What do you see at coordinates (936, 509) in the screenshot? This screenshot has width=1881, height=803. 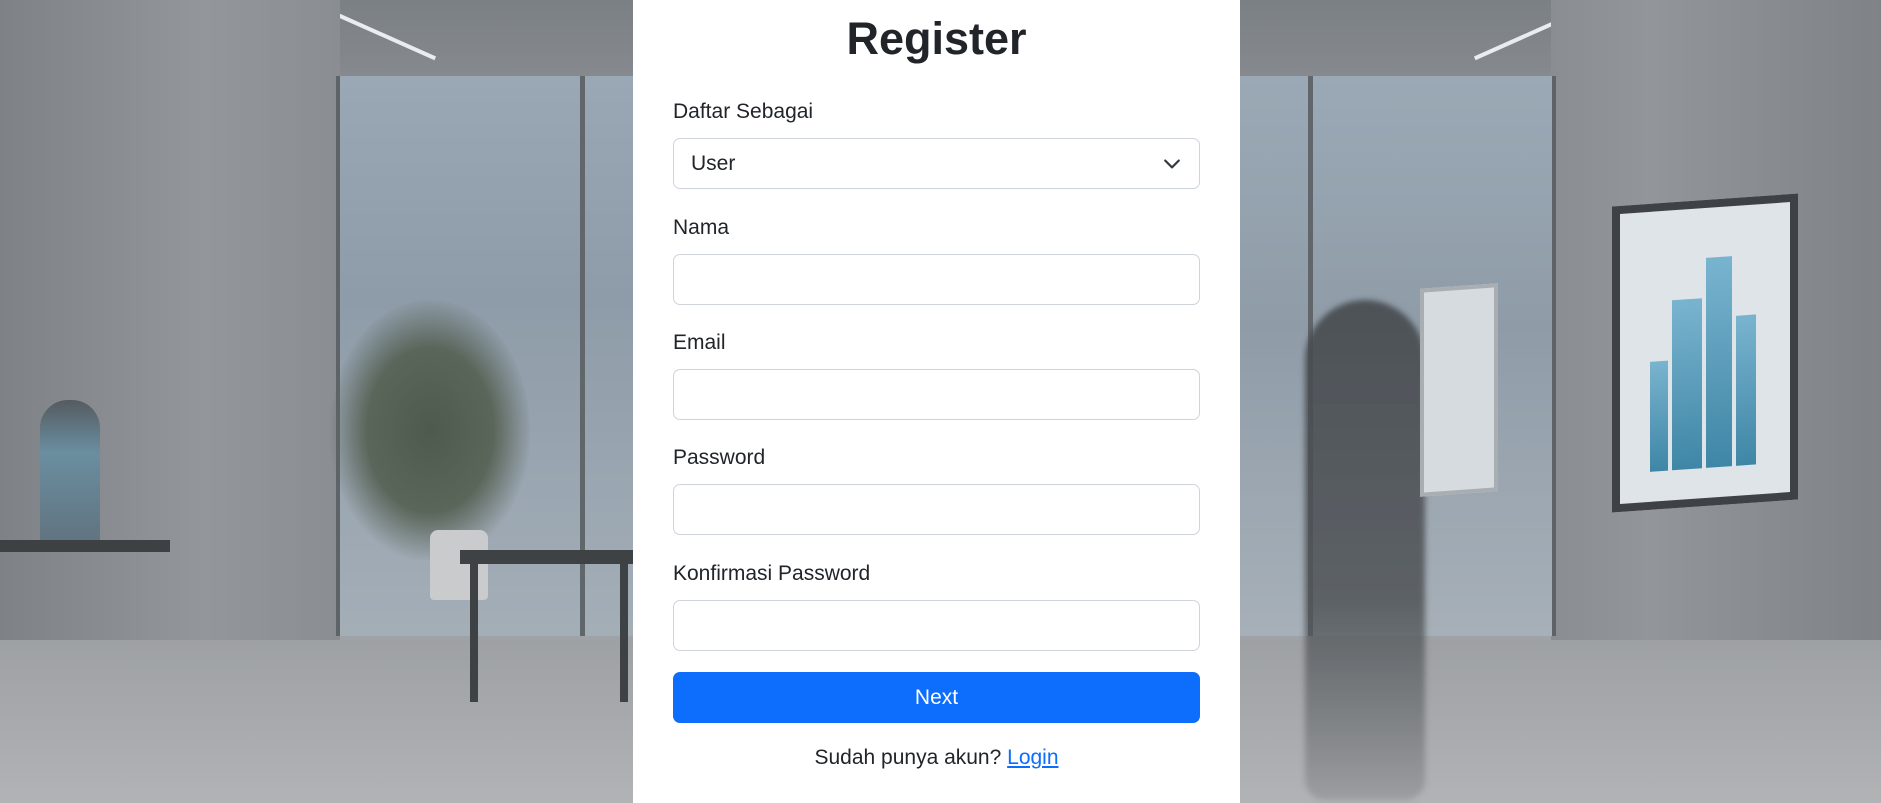 I see `password-input` at bounding box center [936, 509].